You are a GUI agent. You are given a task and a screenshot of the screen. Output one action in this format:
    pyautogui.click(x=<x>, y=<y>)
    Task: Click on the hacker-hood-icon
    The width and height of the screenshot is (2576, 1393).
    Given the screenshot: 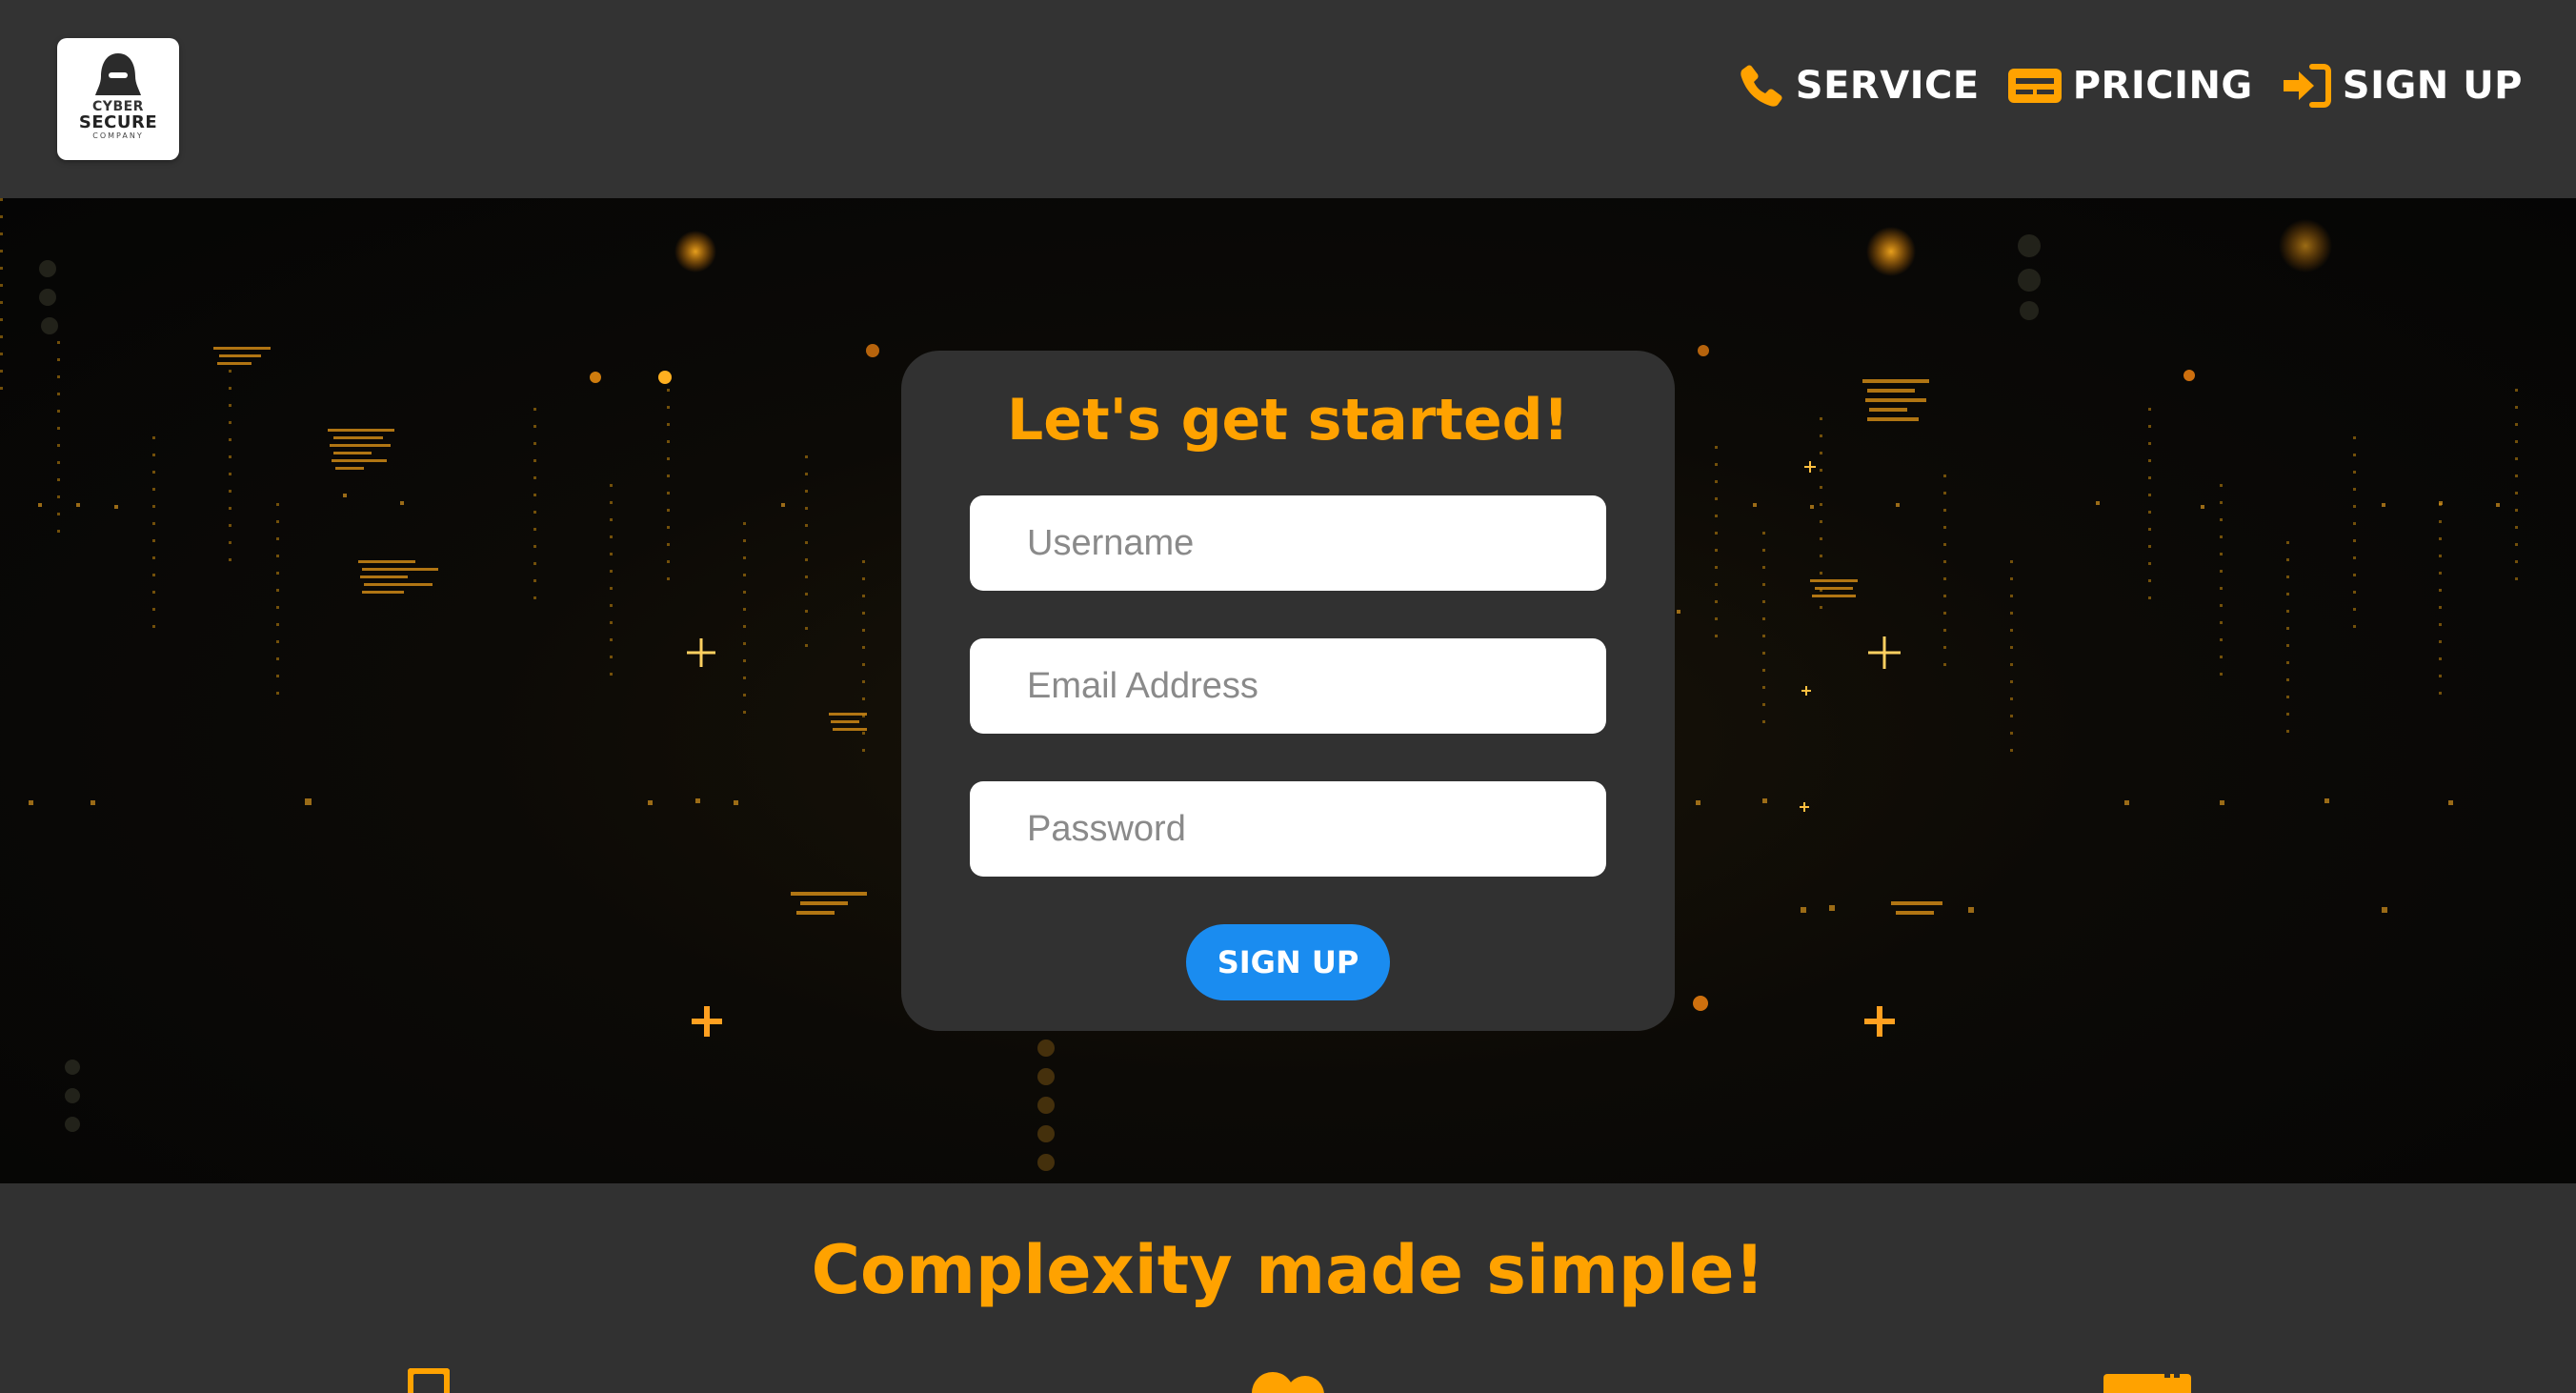 What is the action you would take?
    pyautogui.click(x=118, y=74)
    